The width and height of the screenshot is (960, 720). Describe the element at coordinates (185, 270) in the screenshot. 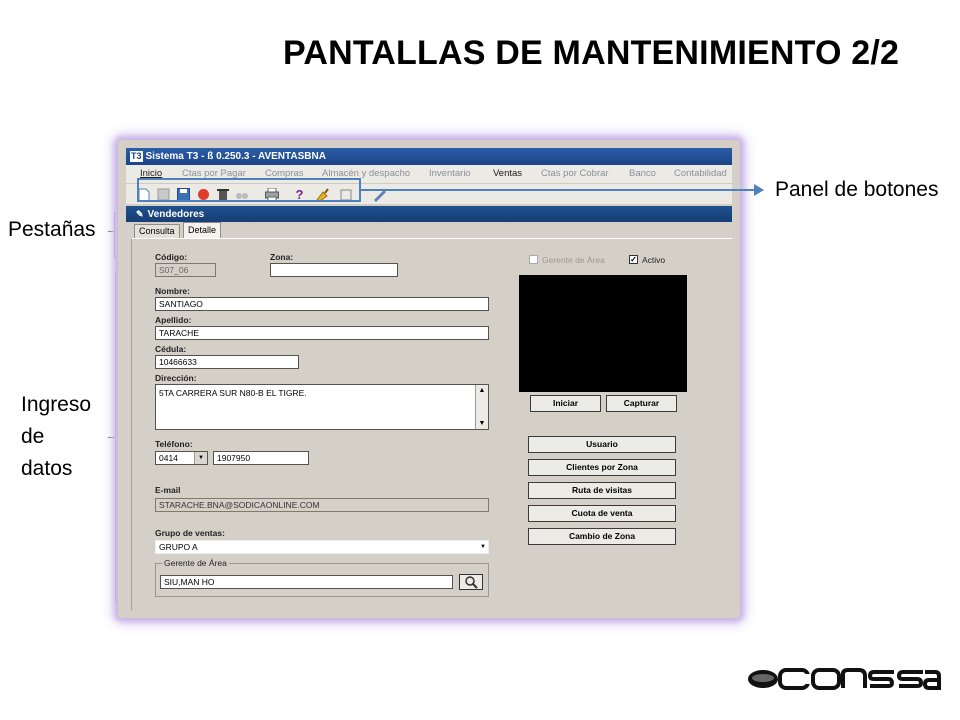

I see `codigo-field: S07_06` at that location.